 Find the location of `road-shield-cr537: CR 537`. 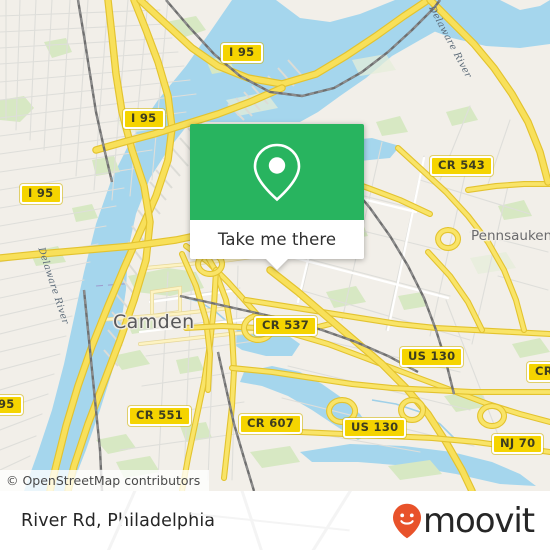

road-shield-cr537: CR 537 is located at coordinates (286, 326).